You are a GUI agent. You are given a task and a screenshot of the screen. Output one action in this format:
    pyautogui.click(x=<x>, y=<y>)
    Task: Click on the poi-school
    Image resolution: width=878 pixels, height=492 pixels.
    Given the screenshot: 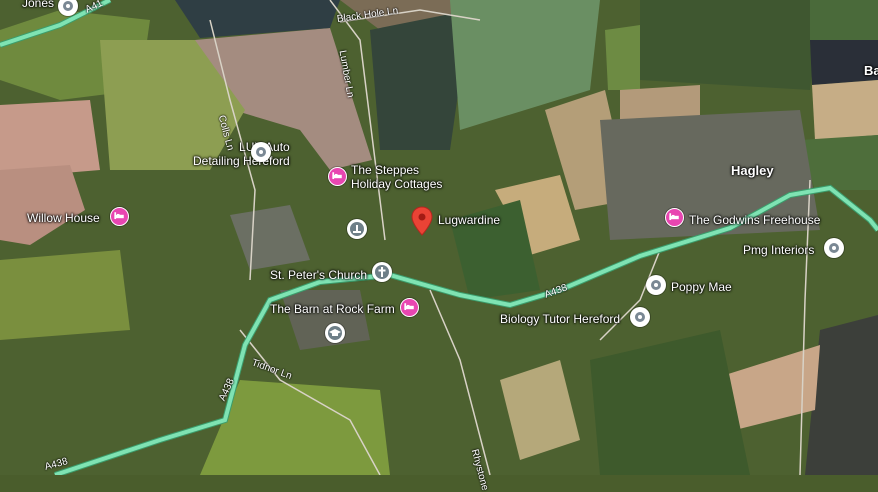 What is the action you would take?
    pyautogui.click(x=335, y=333)
    